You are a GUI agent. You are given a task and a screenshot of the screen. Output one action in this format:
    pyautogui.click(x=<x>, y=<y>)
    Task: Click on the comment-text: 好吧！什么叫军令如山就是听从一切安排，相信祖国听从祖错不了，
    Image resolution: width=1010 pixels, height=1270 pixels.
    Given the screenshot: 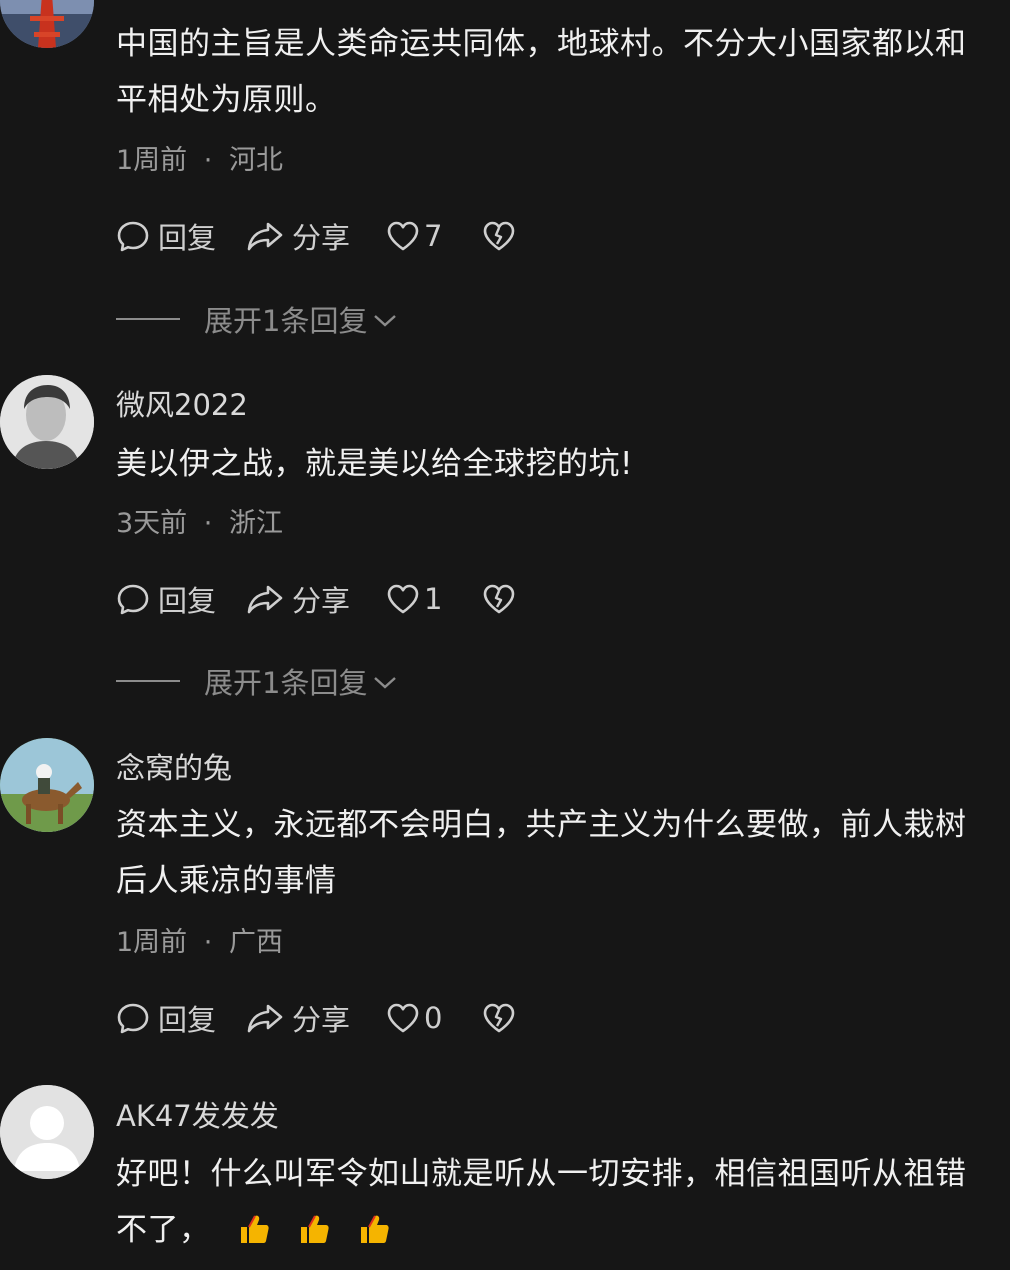 What is the action you would take?
    pyautogui.click(x=551, y=1202)
    